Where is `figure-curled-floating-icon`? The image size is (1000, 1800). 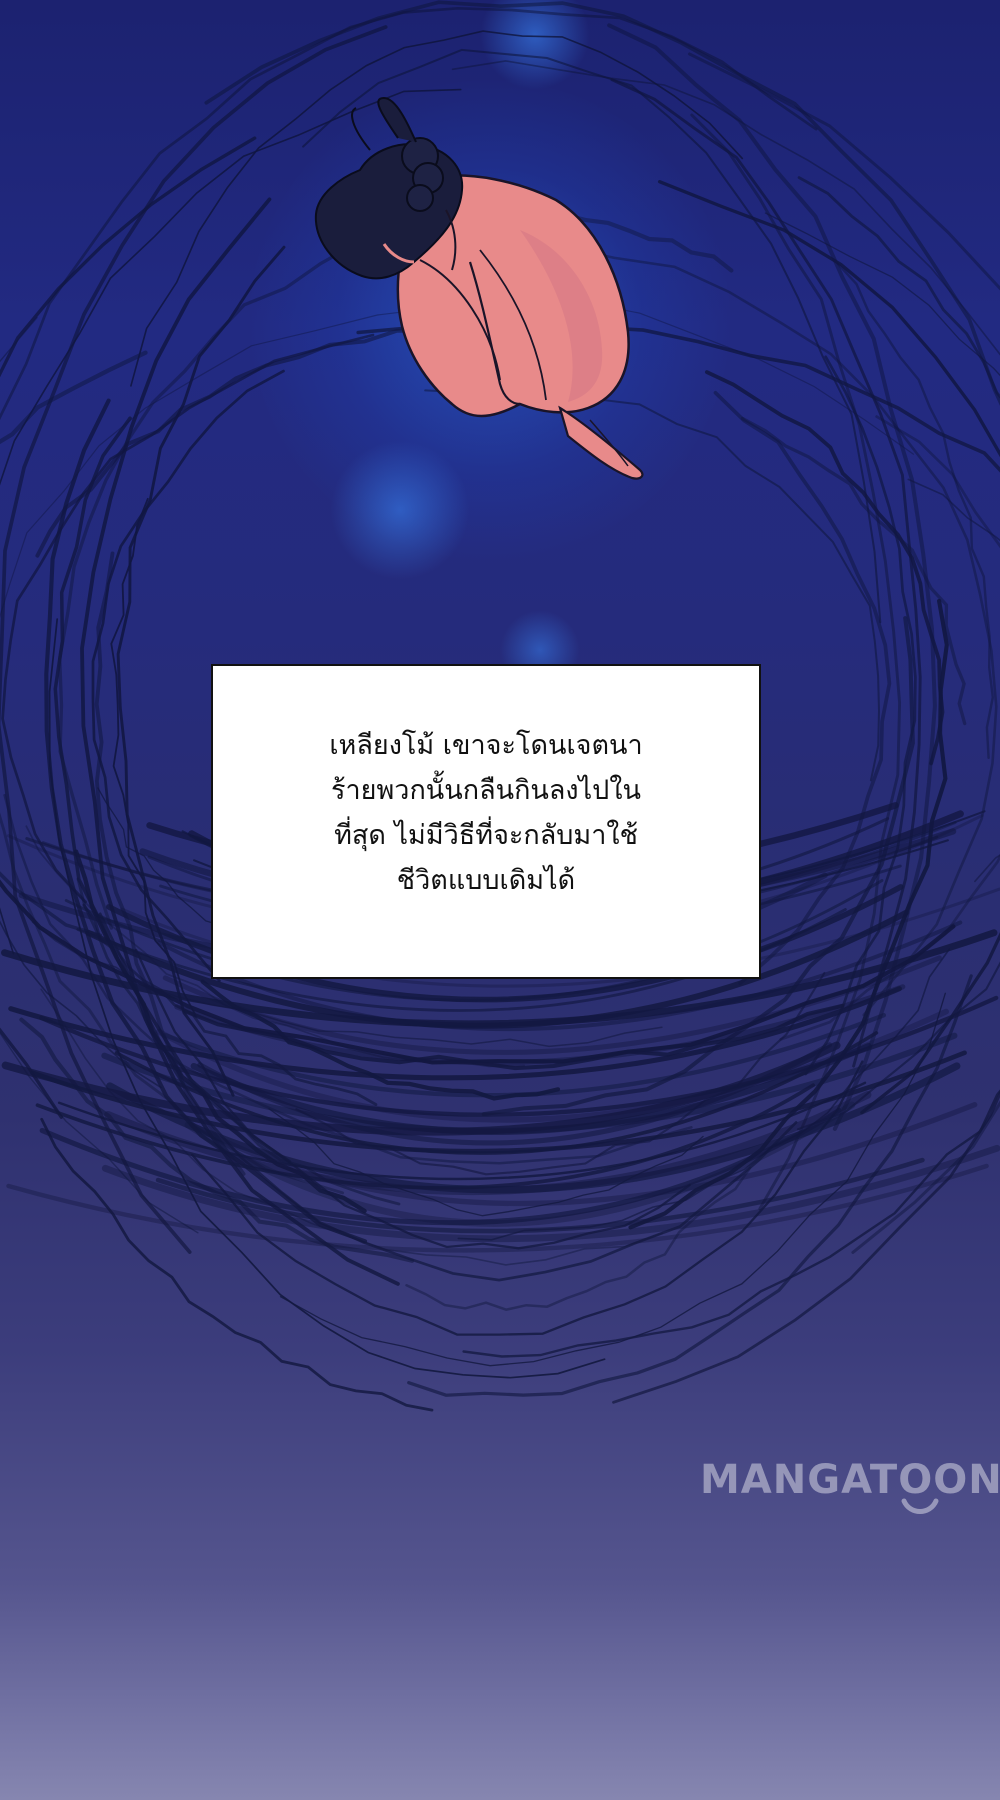
figure-curled-floating-icon is located at coordinates (479, 288).